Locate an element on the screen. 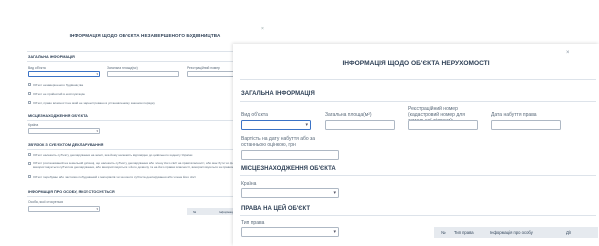  dialog-title: ІНФОРМАЦІЯ ЩОДО ОБ'ЄКТА НЕРУХОМОСТІ is located at coordinates (416, 63).